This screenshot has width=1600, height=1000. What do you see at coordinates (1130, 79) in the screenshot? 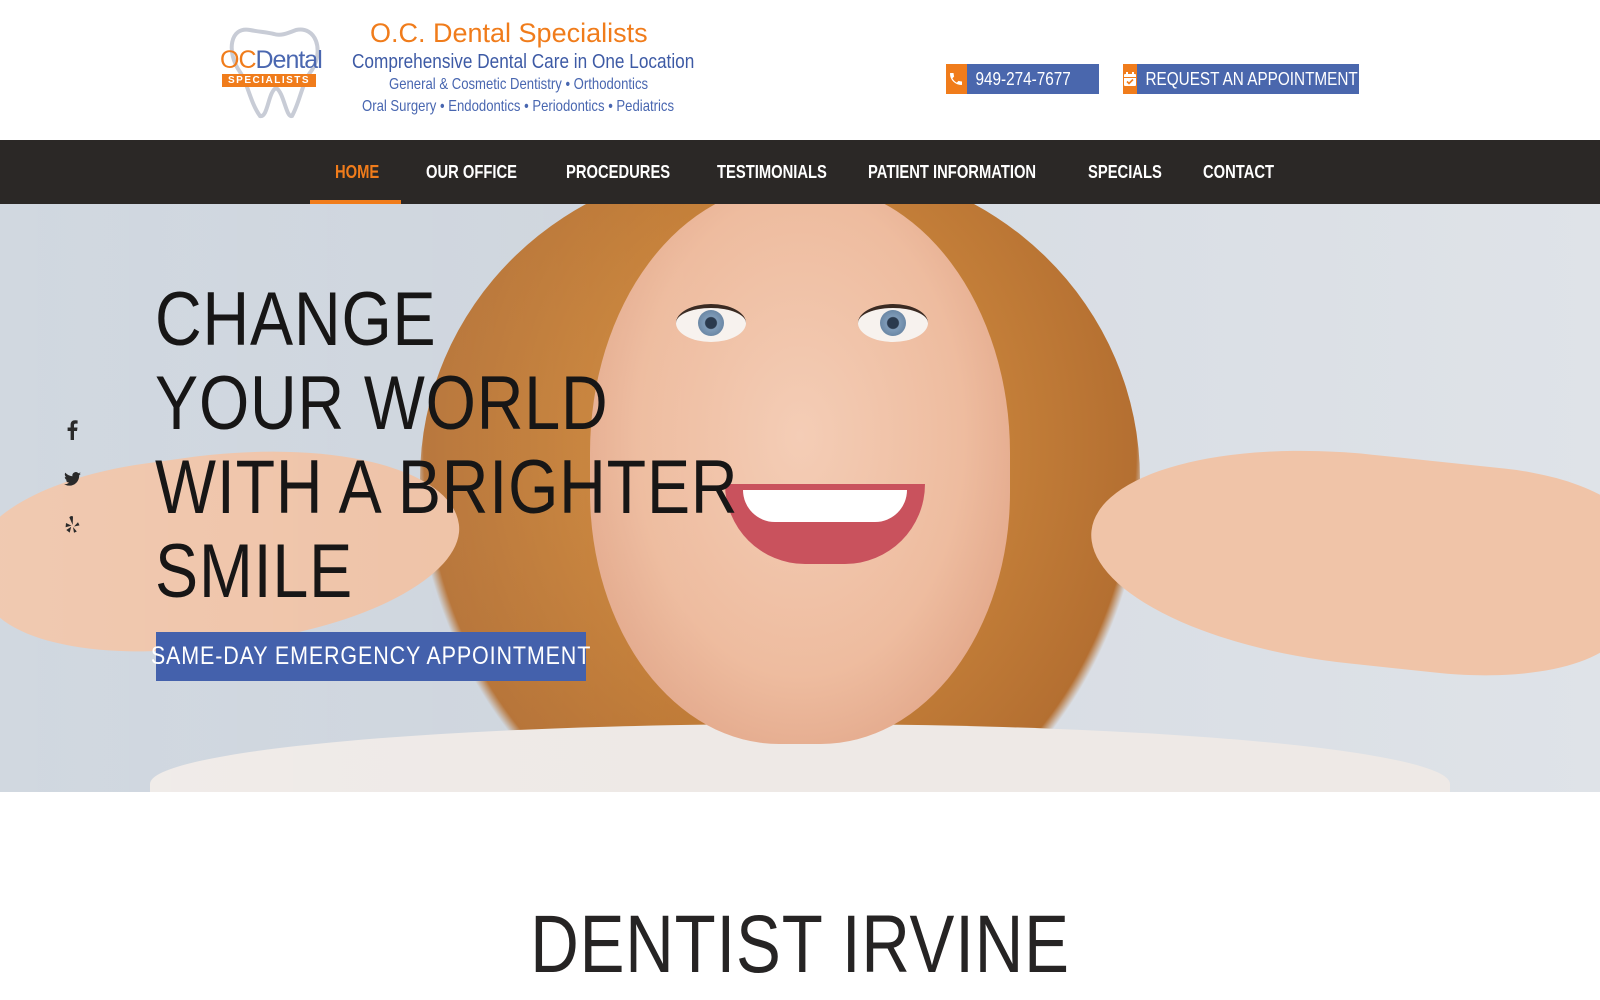
I see `calendar-icon` at bounding box center [1130, 79].